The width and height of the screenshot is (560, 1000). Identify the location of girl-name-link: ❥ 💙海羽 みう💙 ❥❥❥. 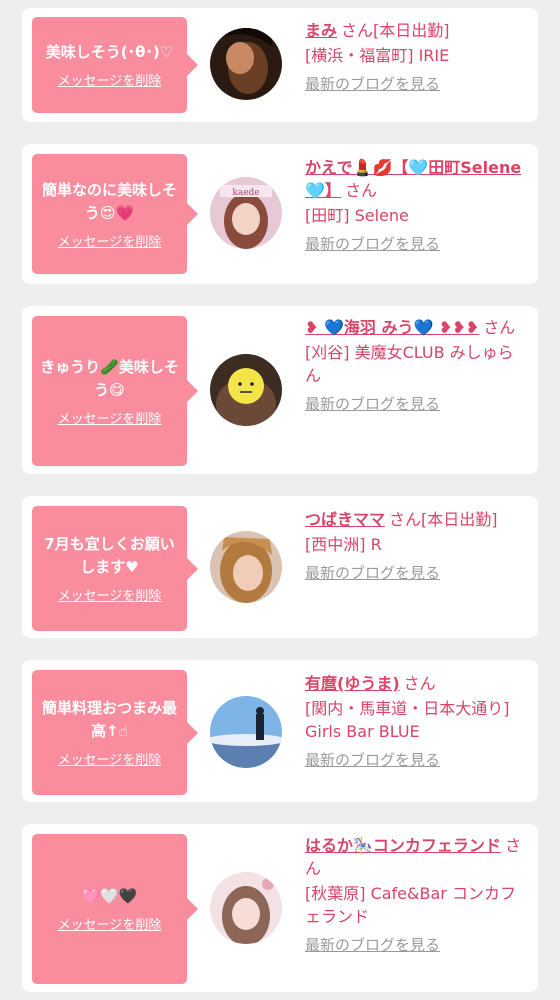
(392, 327).